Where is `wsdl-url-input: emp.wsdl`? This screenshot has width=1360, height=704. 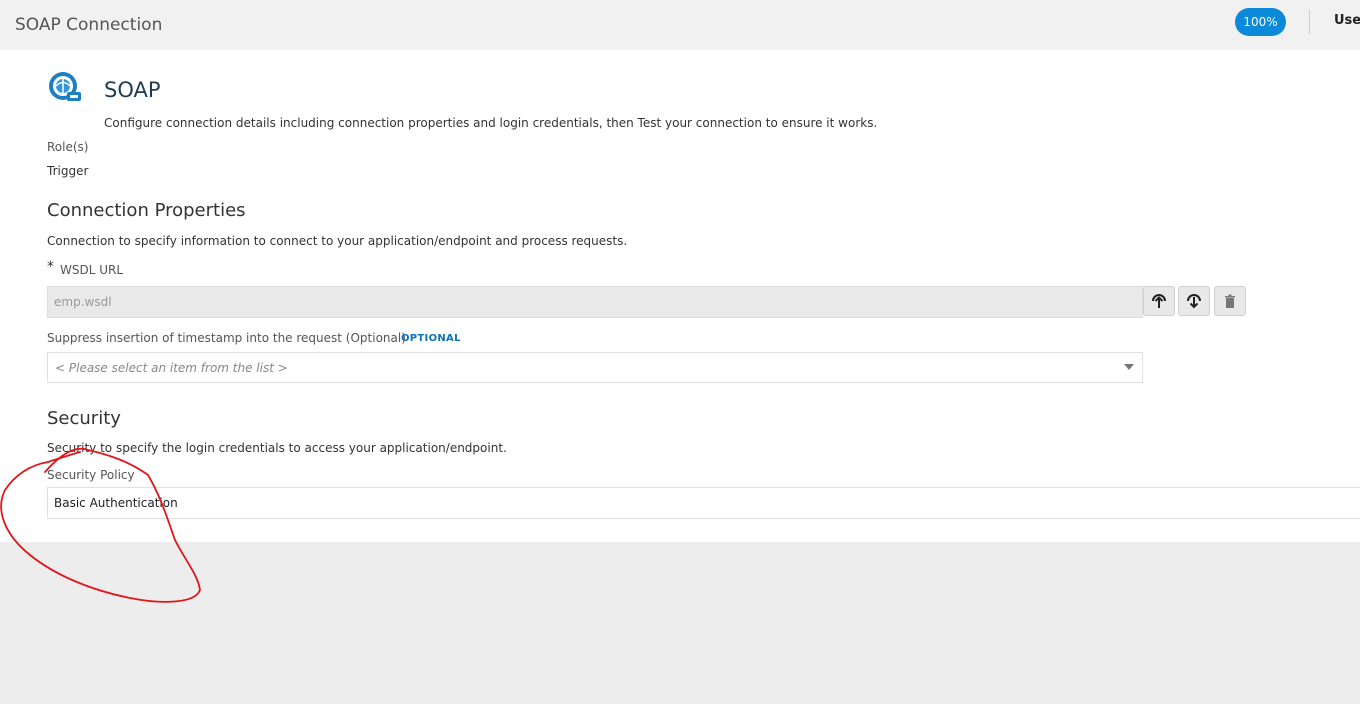 wsdl-url-input: emp.wsdl is located at coordinates (595, 302).